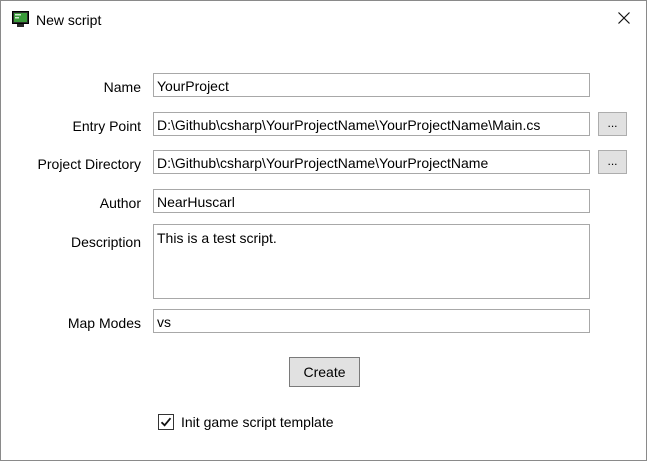  I want to click on close-button, so click(624, 20).